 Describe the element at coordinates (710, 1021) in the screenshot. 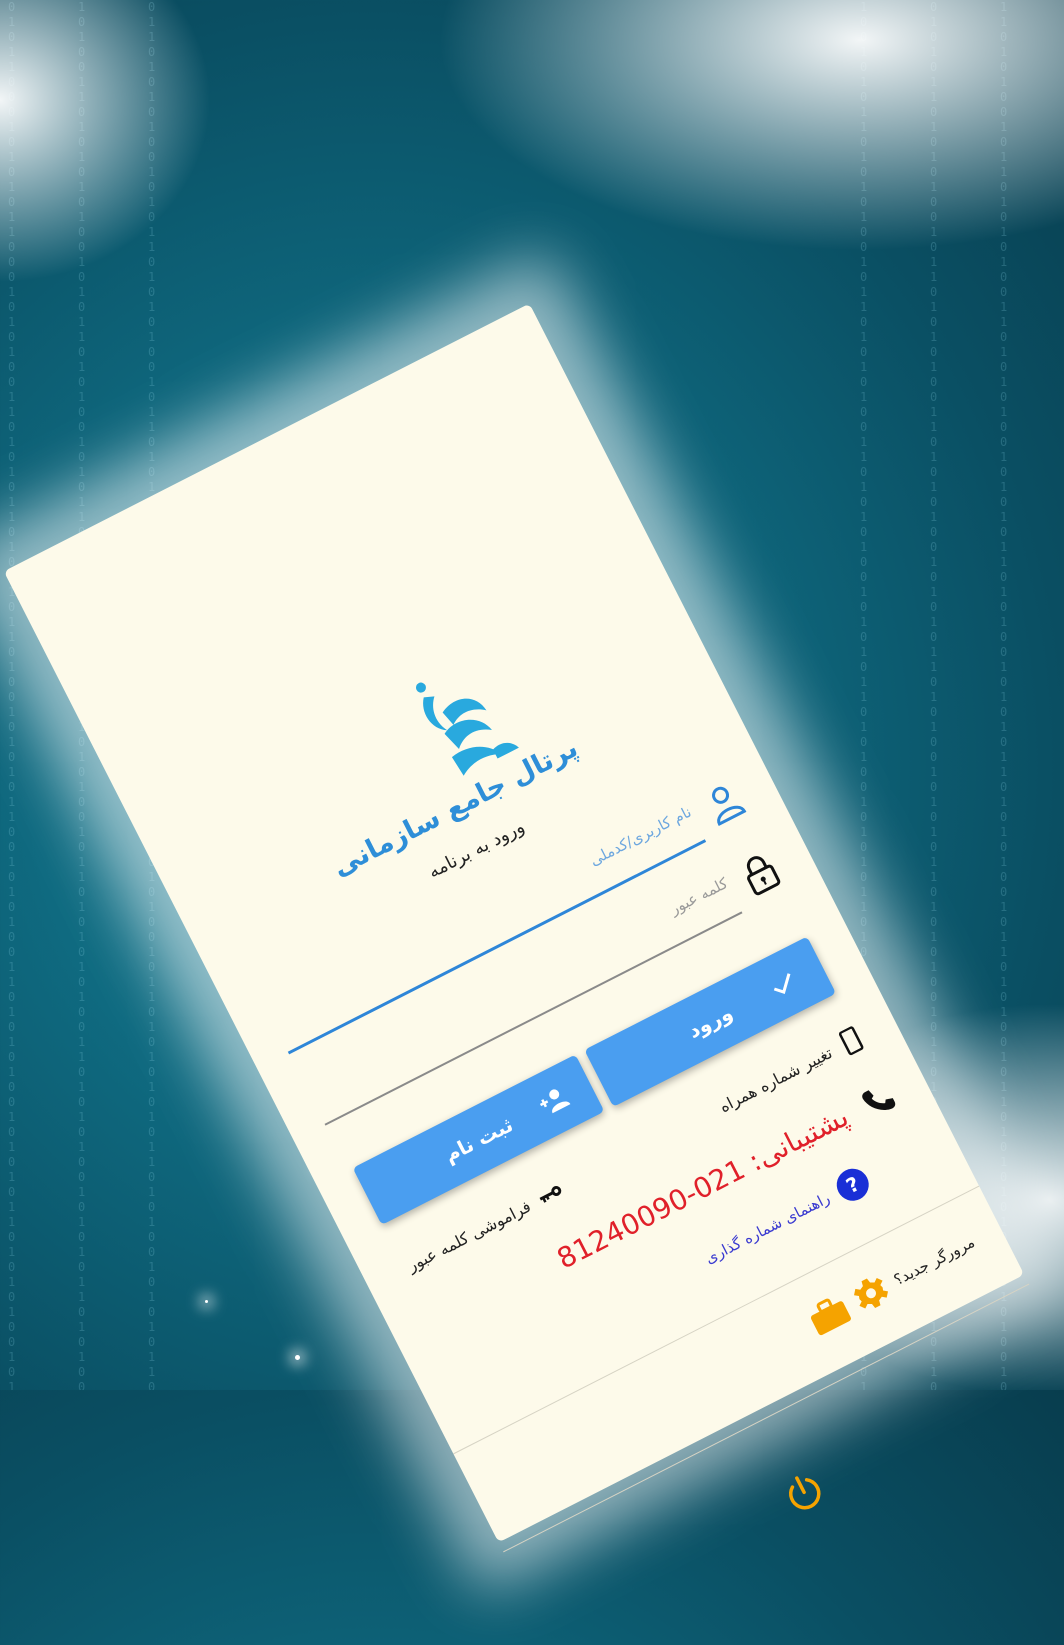

I see `login-button-label: ورود` at that location.